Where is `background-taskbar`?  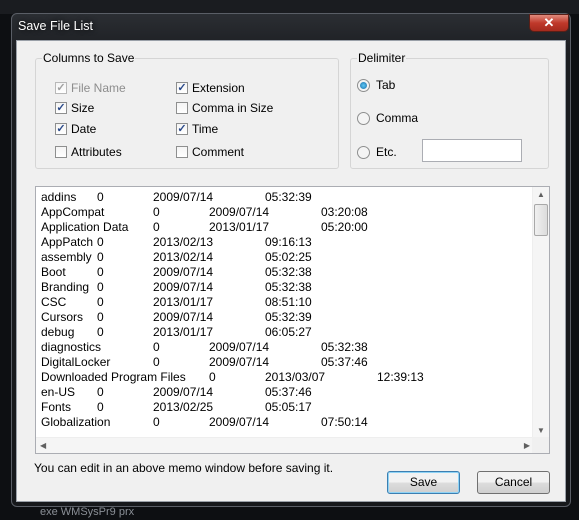
background-taskbar is located at coordinates (289, 7).